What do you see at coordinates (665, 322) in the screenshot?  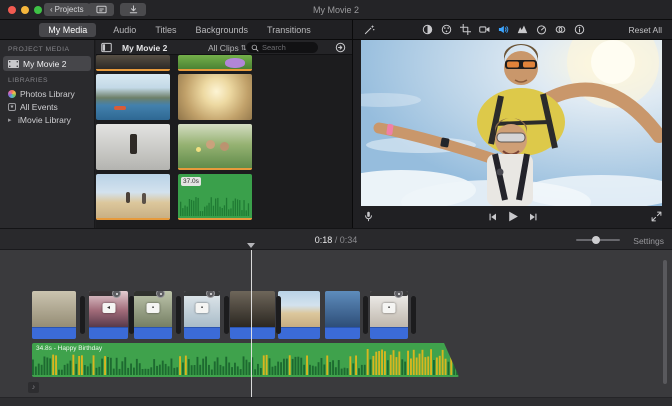 I see `timeline-scrollbar` at bounding box center [665, 322].